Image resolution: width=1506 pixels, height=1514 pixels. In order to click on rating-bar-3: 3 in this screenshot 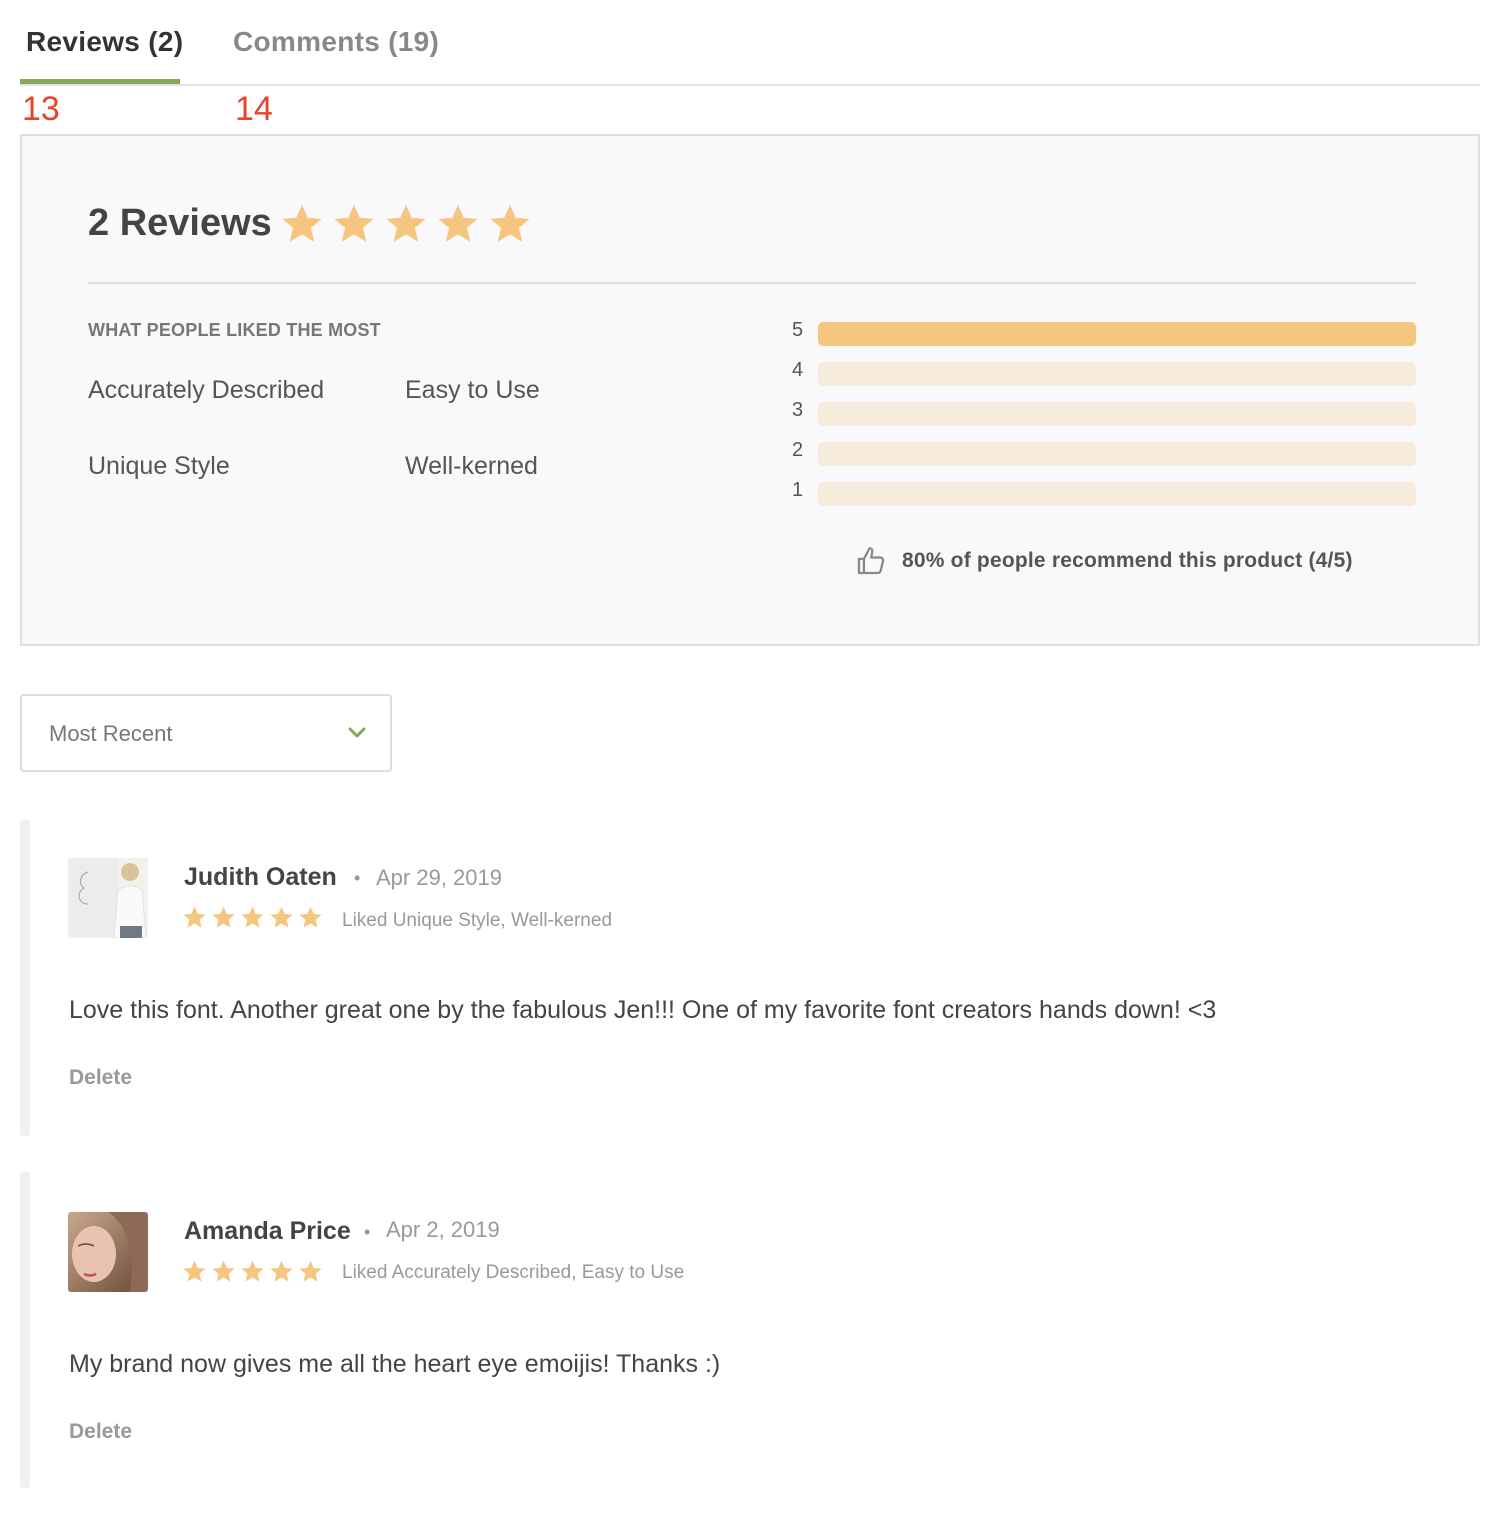, I will do `click(1104, 412)`.